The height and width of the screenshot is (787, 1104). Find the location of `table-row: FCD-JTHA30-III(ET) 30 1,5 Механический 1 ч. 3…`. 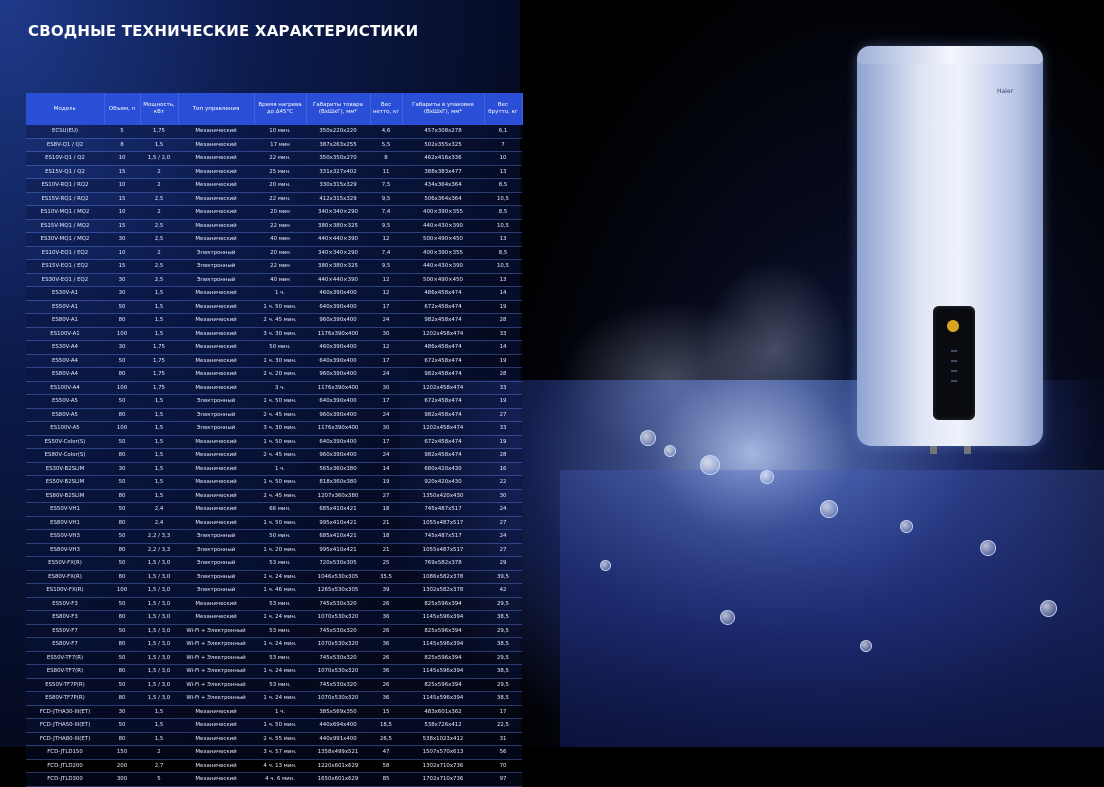

table-row: FCD-JTHA30-III(ET) 30 1,5 Механический 1 ч. 3… is located at coordinates (274, 712).